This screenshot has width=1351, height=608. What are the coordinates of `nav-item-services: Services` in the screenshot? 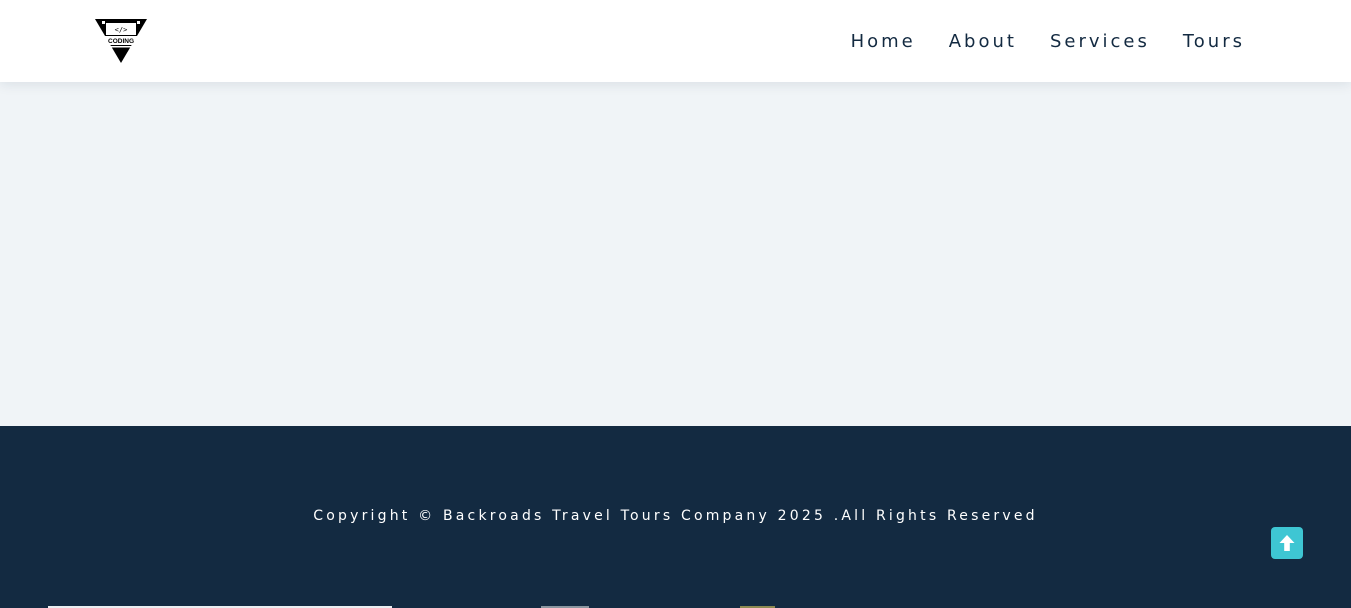 It's located at (1116, 41).